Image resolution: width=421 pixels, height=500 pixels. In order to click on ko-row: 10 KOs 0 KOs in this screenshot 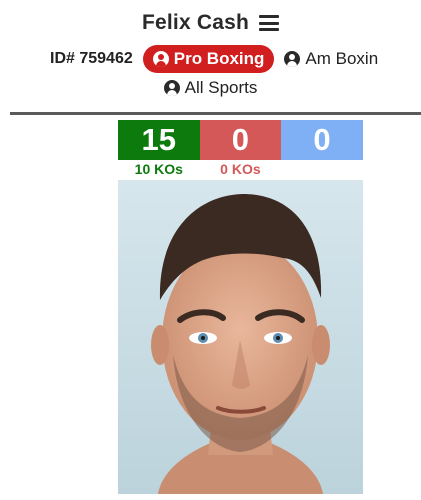, I will do `click(240, 170)`.